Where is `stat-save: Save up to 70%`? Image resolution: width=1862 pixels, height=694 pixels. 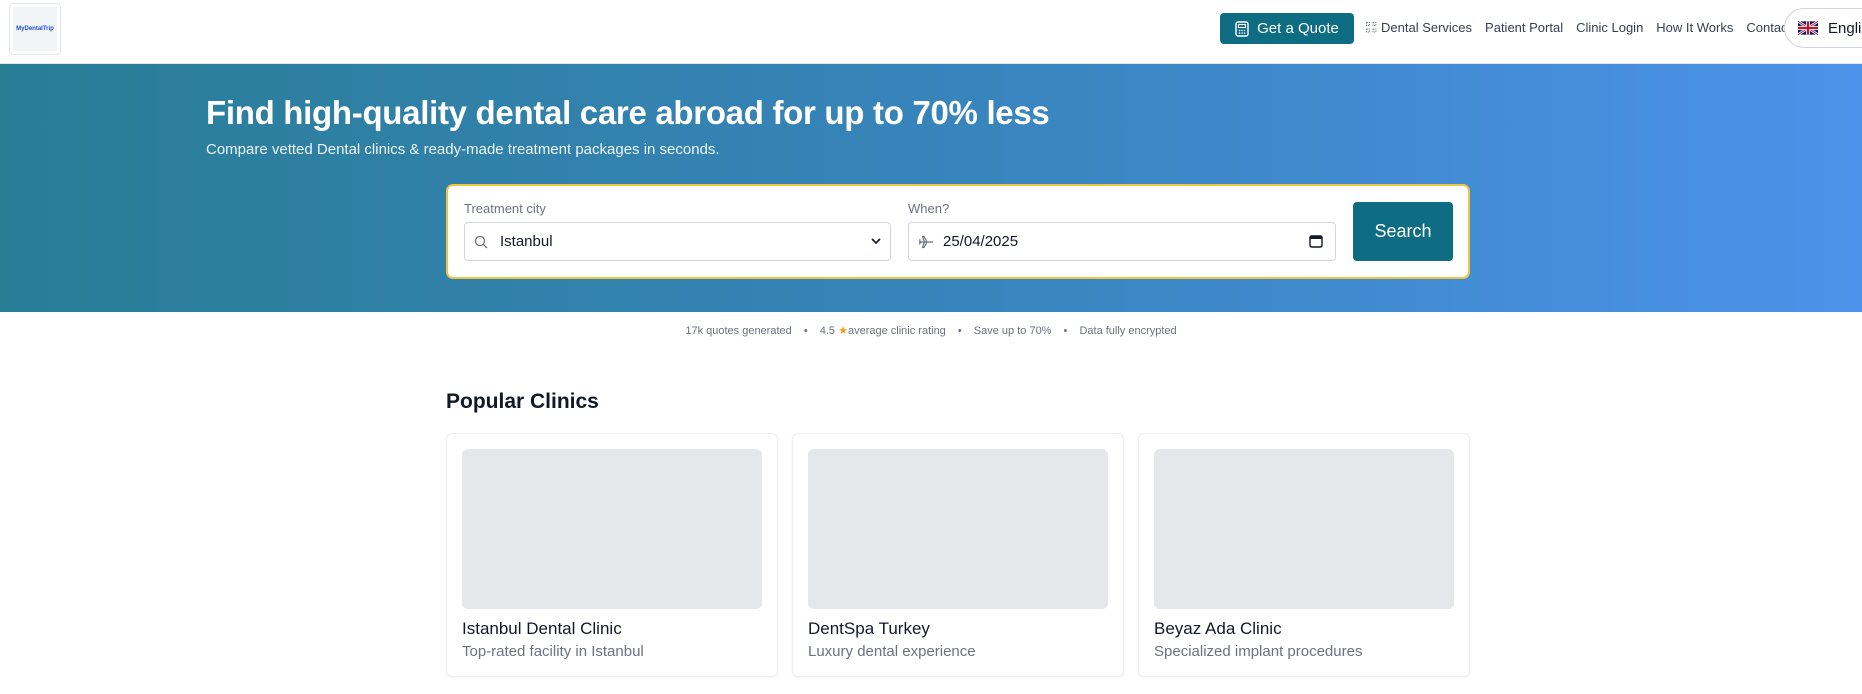 stat-save: Save up to 70% is located at coordinates (1012, 331).